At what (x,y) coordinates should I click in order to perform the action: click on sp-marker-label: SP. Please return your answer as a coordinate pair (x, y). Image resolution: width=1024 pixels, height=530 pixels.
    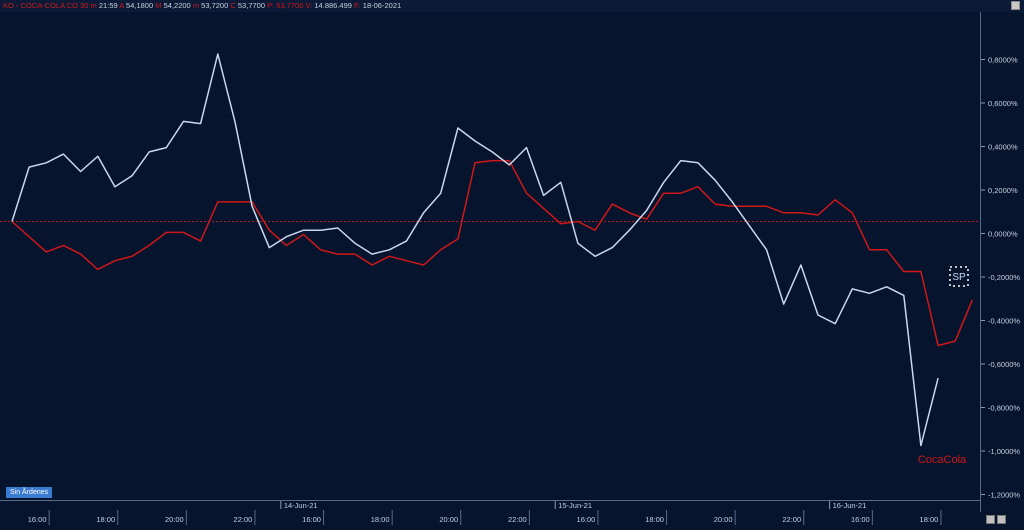
    Looking at the image, I should click on (959, 277).